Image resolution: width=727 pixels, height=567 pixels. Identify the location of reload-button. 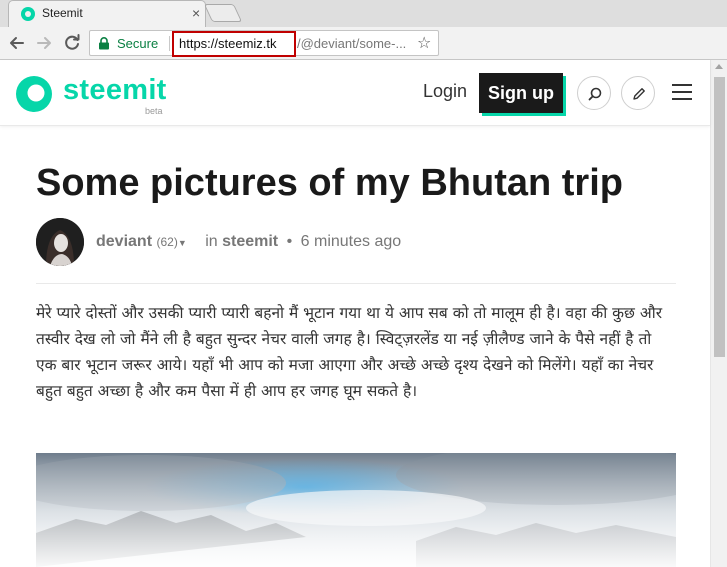
(72, 43).